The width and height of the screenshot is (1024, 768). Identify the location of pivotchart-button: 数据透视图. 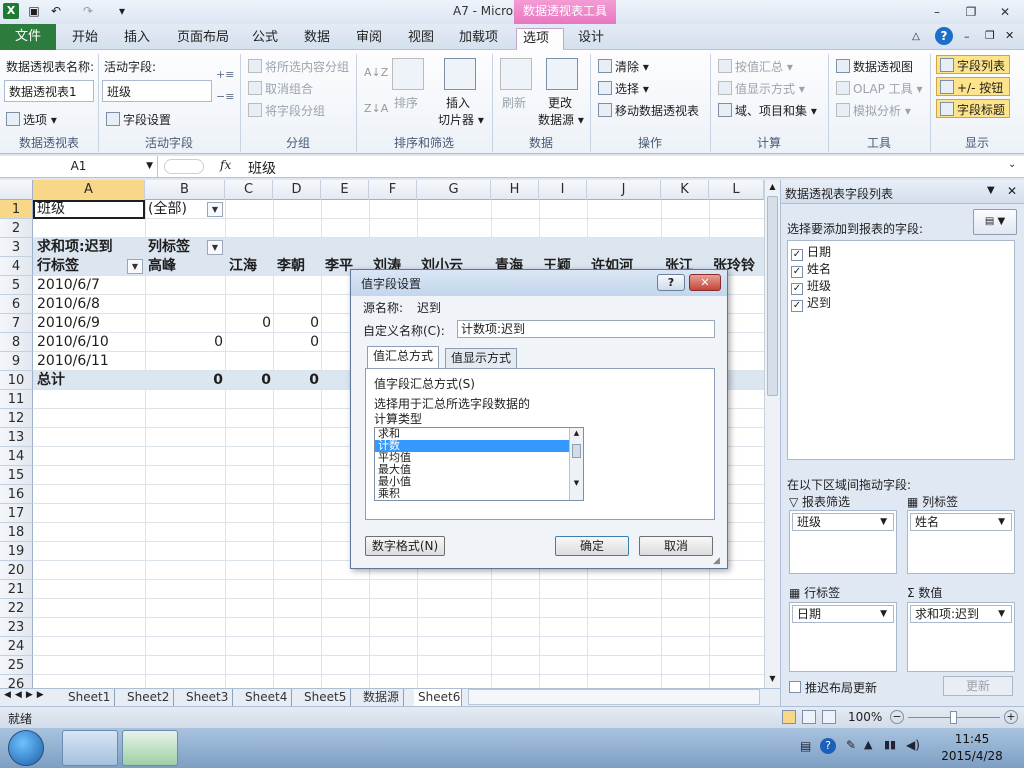
(874, 66).